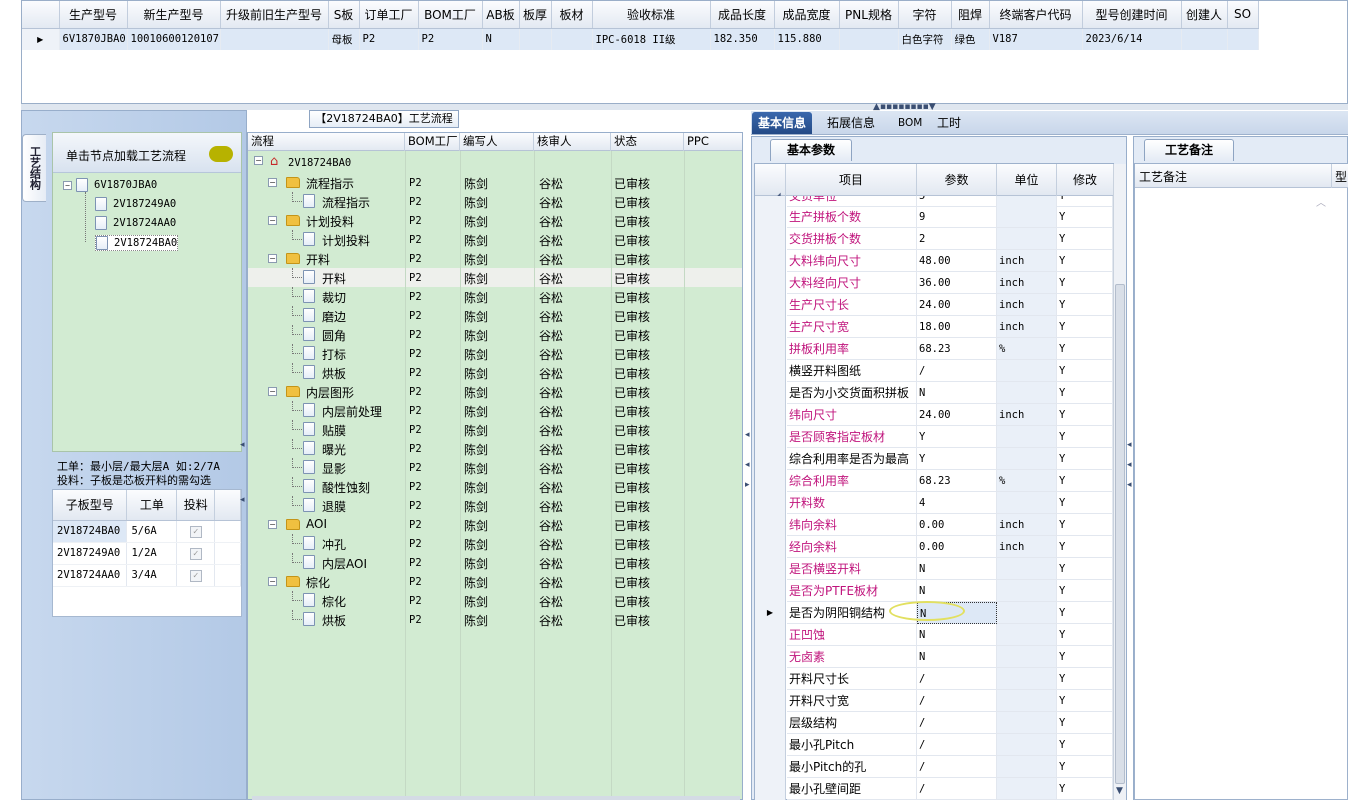  Describe the element at coordinates (495, 277) in the screenshot. I see `process-row: 开料 P2 陈剑 谷松 已审核` at that location.